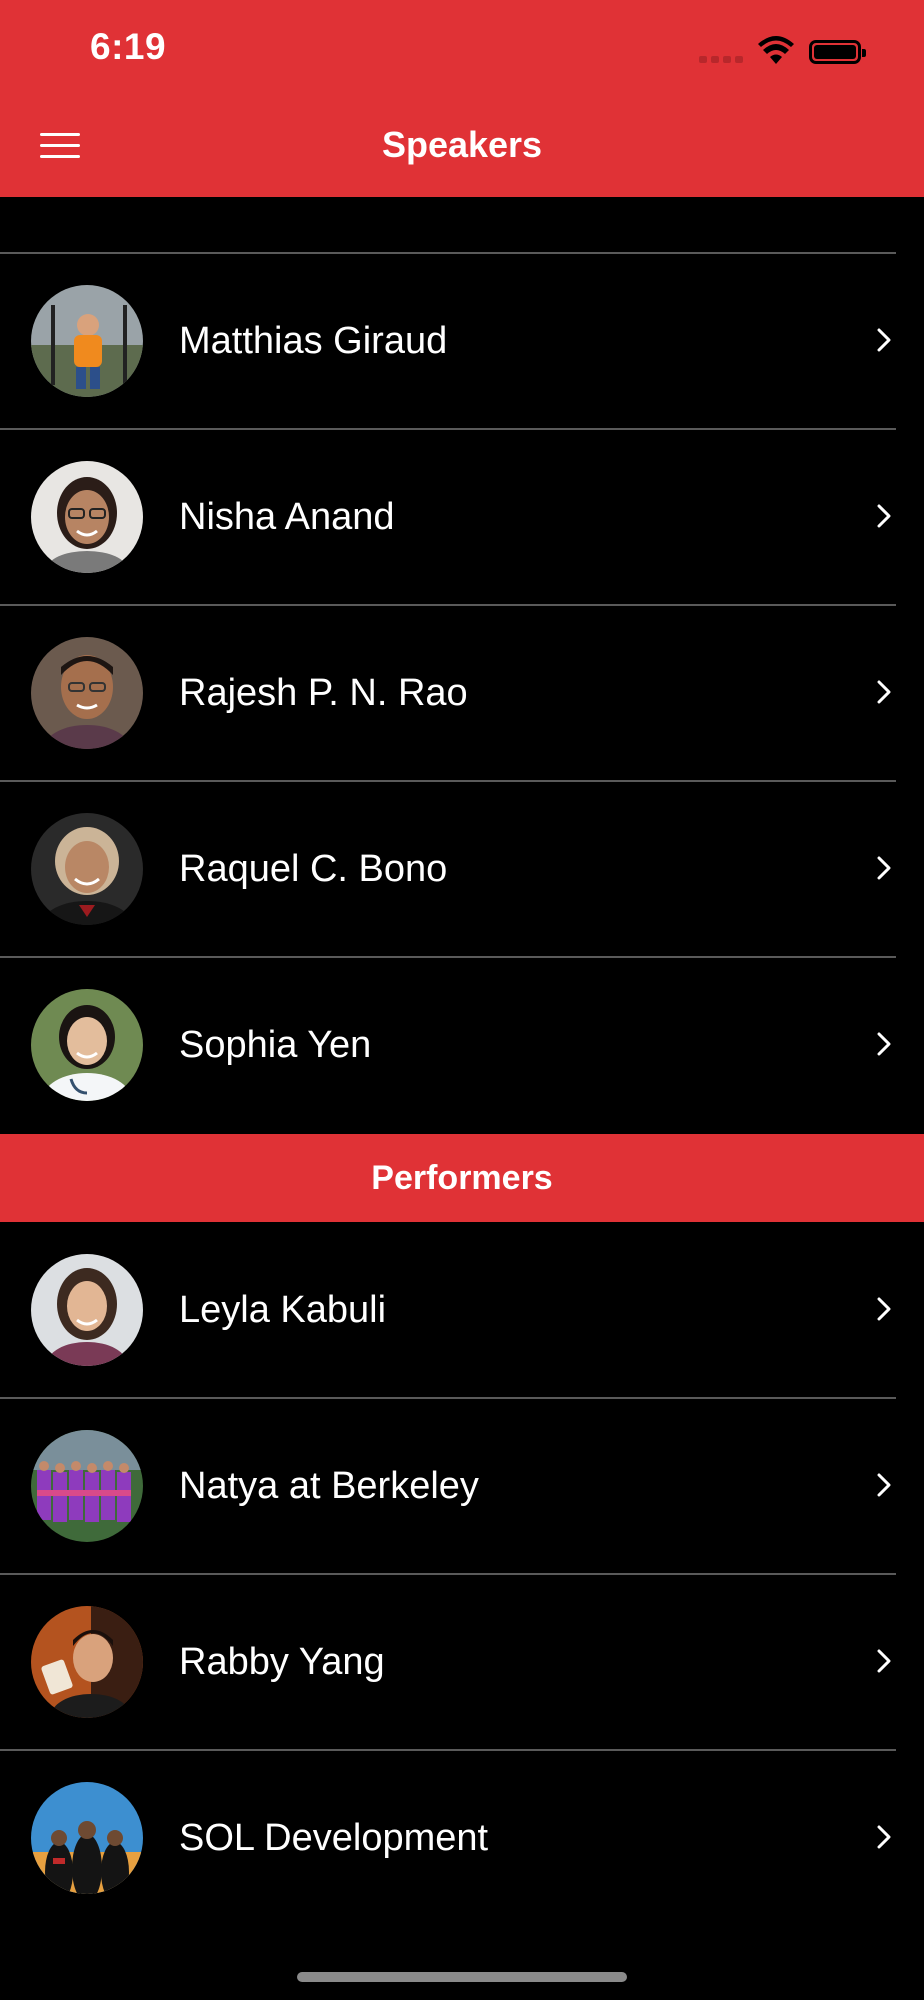  What do you see at coordinates (462, 144) in the screenshot?
I see `page-title: Speakers` at bounding box center [462, 144].